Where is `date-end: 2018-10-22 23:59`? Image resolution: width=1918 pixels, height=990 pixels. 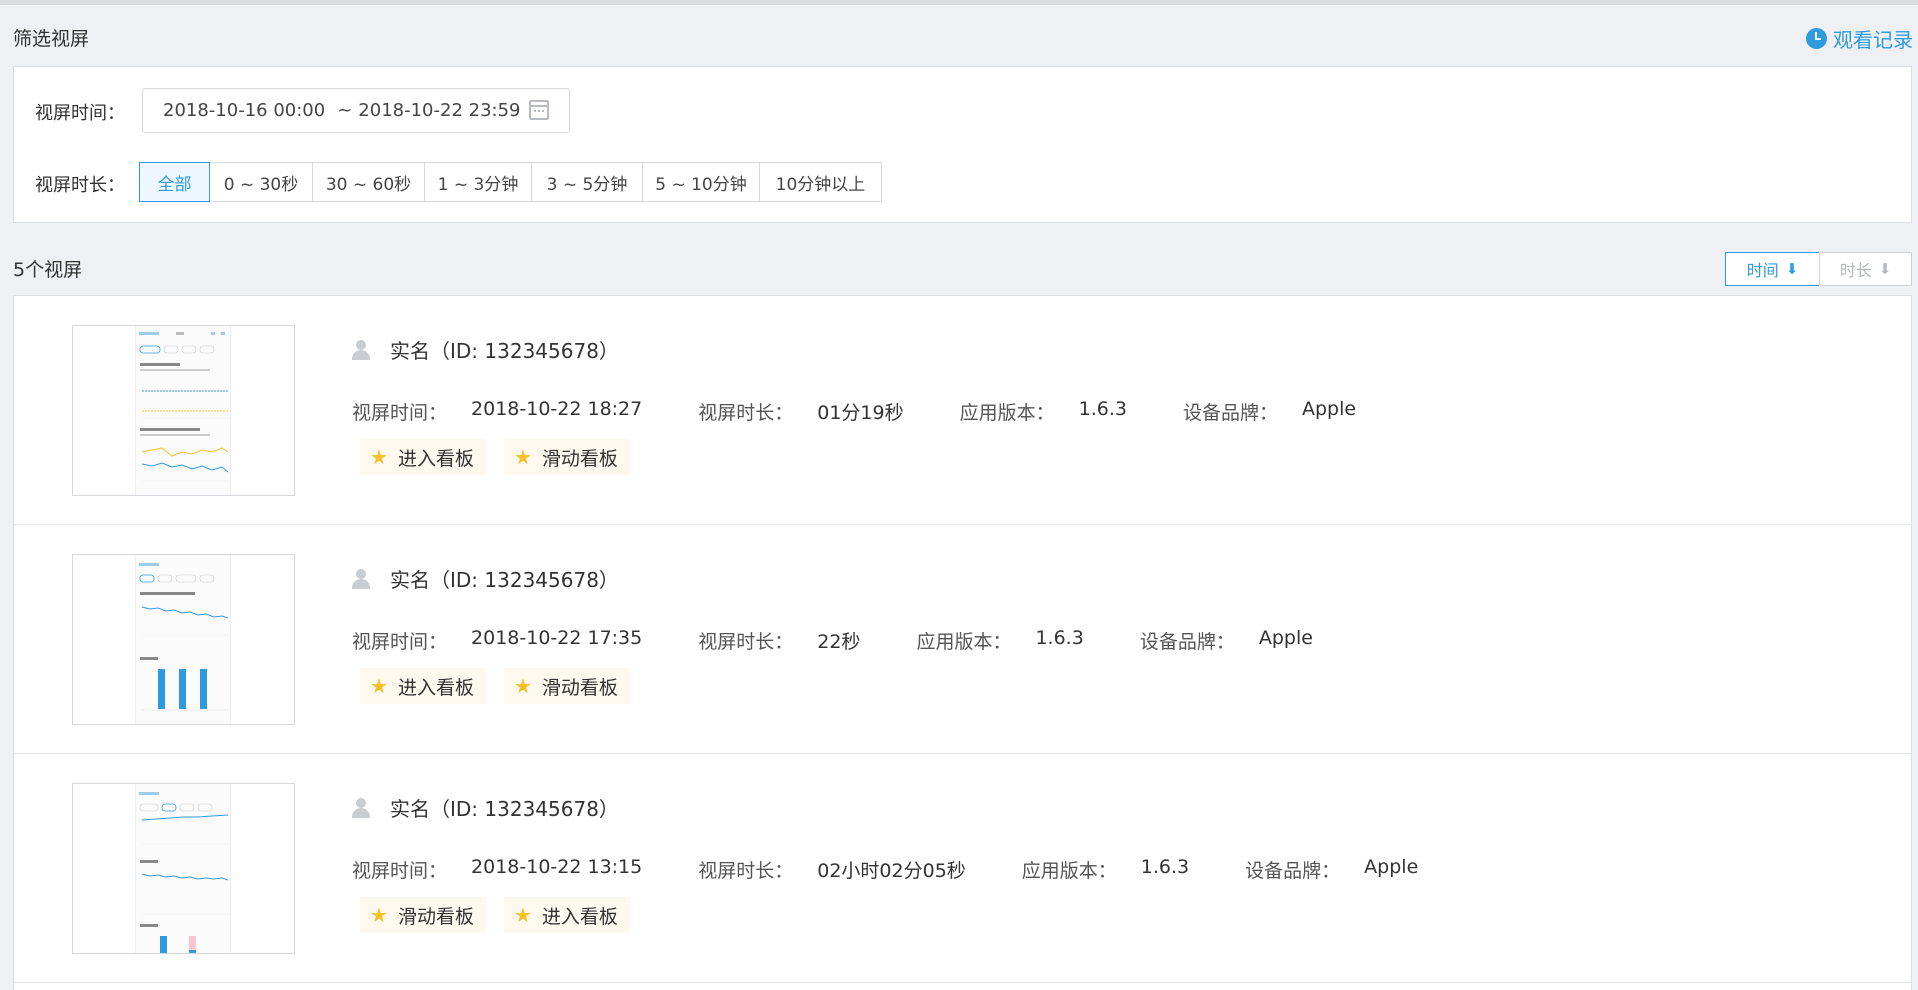
date-end: 2018-10-22 23:59 is located at coordinates (439, 110).